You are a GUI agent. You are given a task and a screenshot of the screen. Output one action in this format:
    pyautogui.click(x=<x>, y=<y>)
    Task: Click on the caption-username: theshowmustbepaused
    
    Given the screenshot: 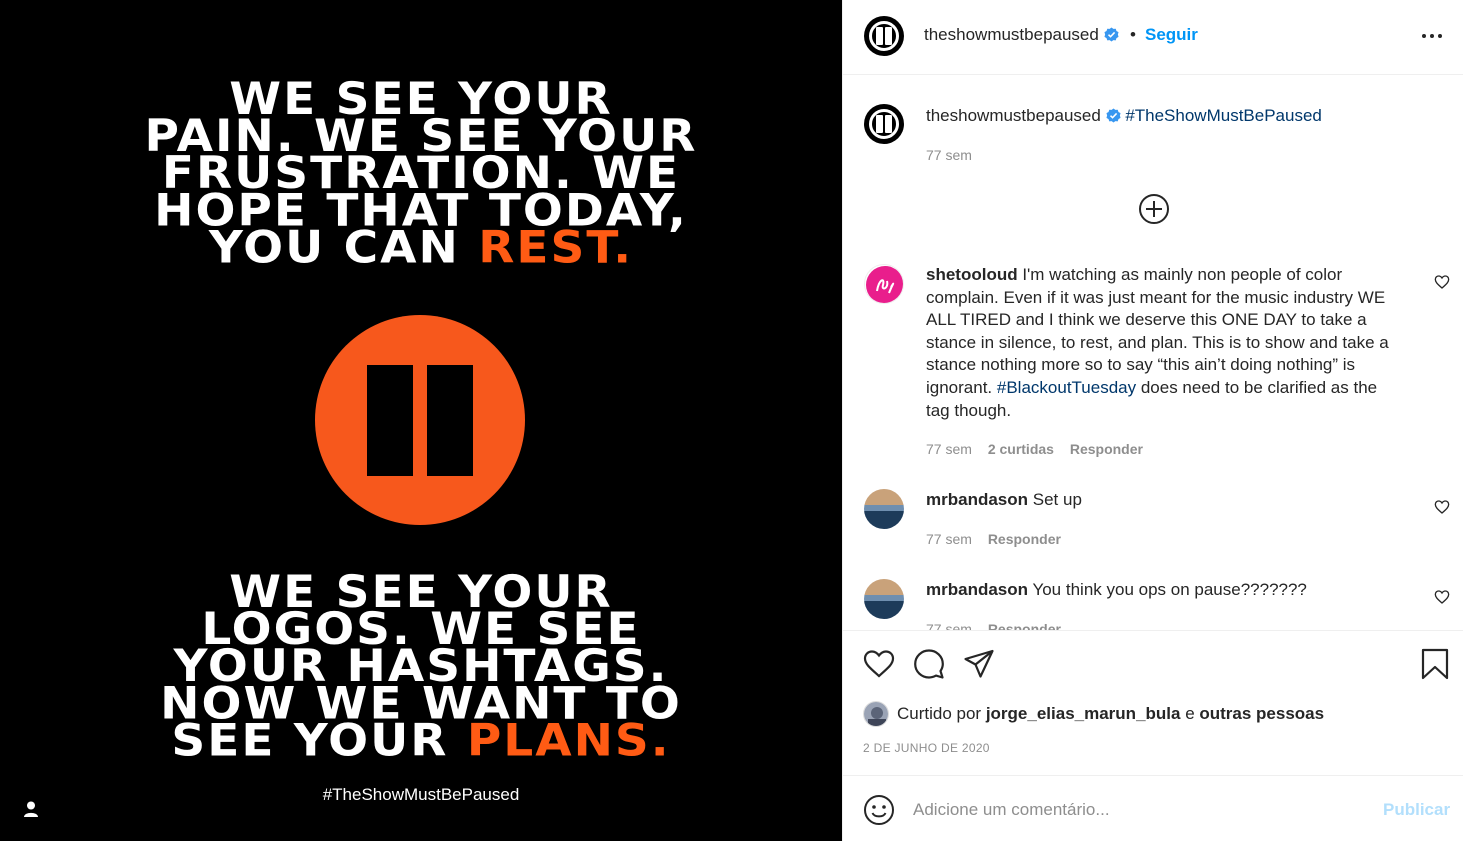 What is the action you would take?
    pyautogui.click(x=1013, y=115)
    